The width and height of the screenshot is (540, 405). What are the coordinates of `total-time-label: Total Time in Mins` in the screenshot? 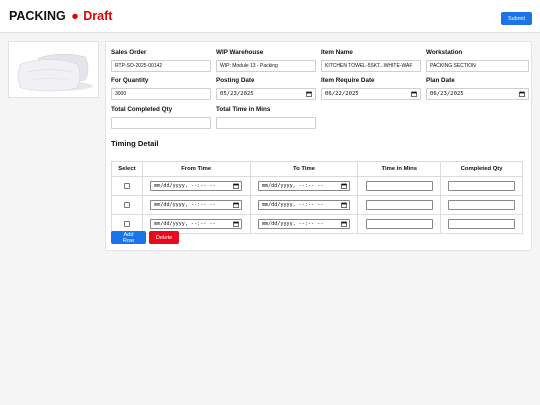 It's located at (243, 109).